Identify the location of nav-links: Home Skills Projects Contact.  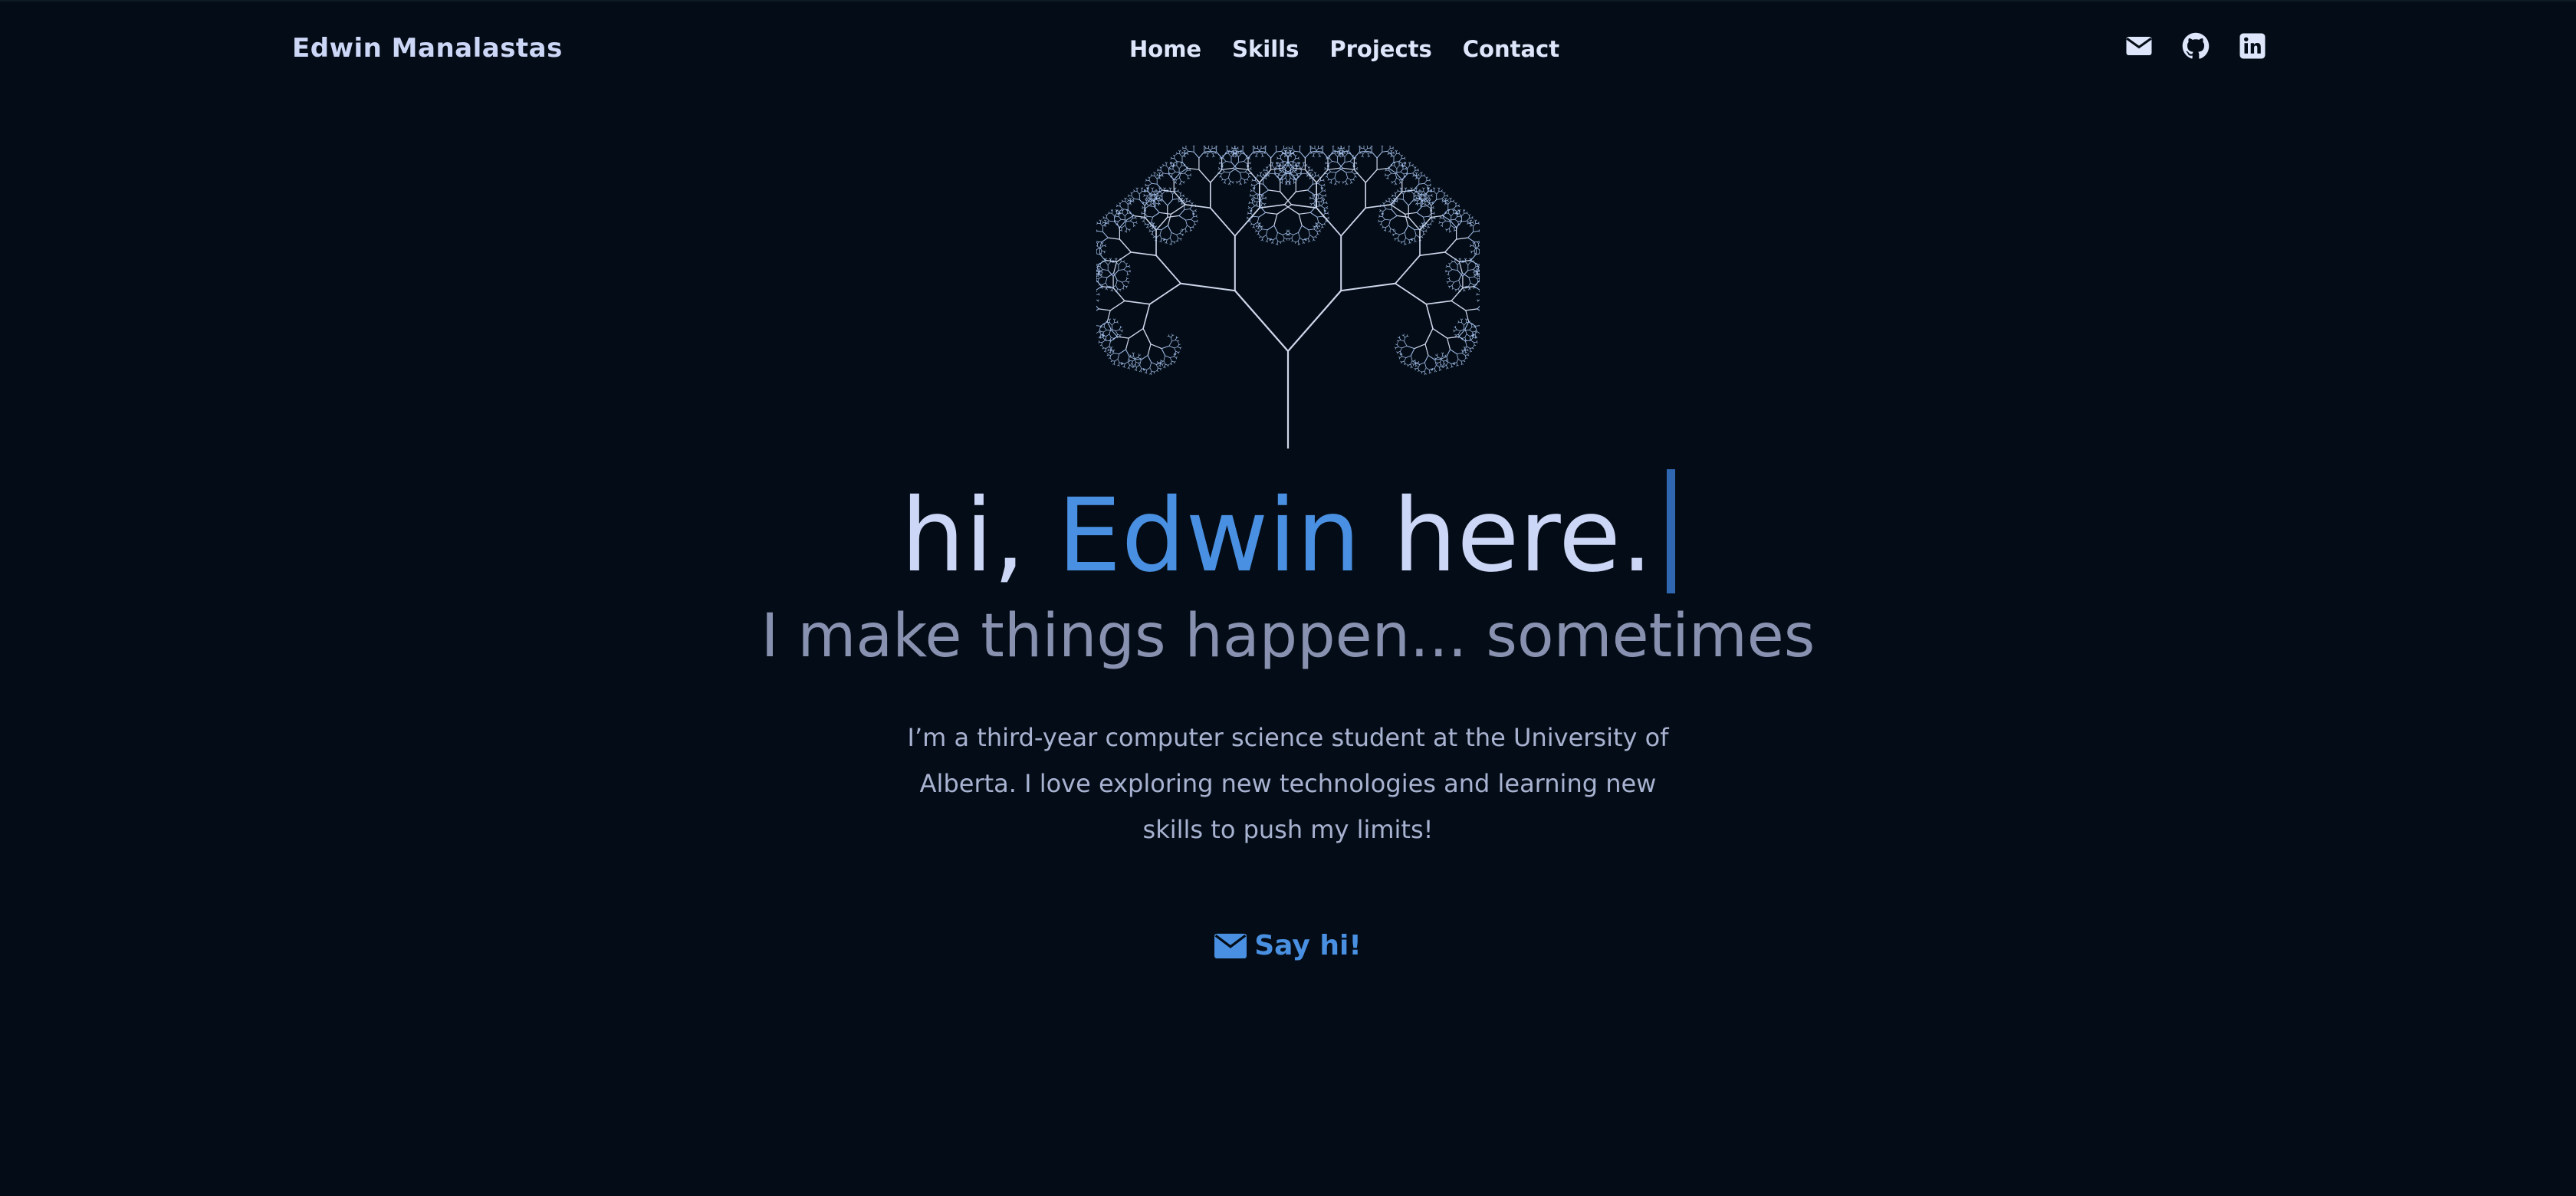
(1344, 49).